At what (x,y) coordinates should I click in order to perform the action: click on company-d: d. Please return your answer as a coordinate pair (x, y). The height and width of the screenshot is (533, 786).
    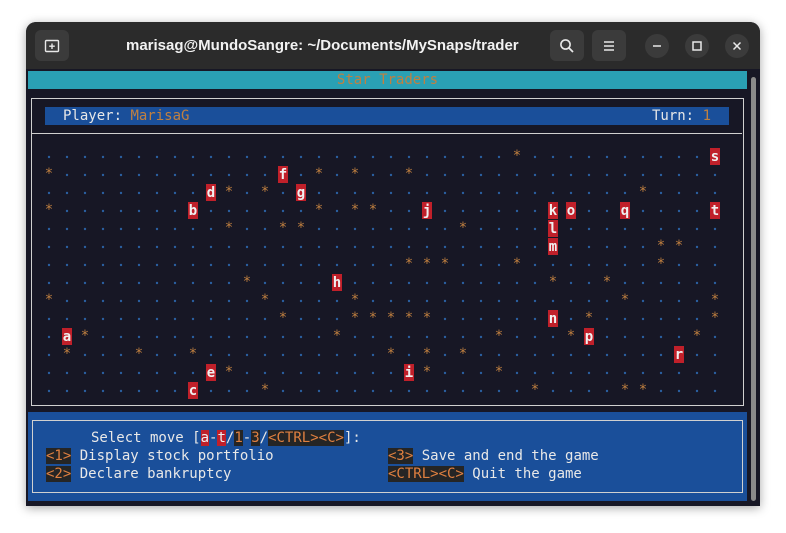
    Looking at the image, I should click on (211, 192).